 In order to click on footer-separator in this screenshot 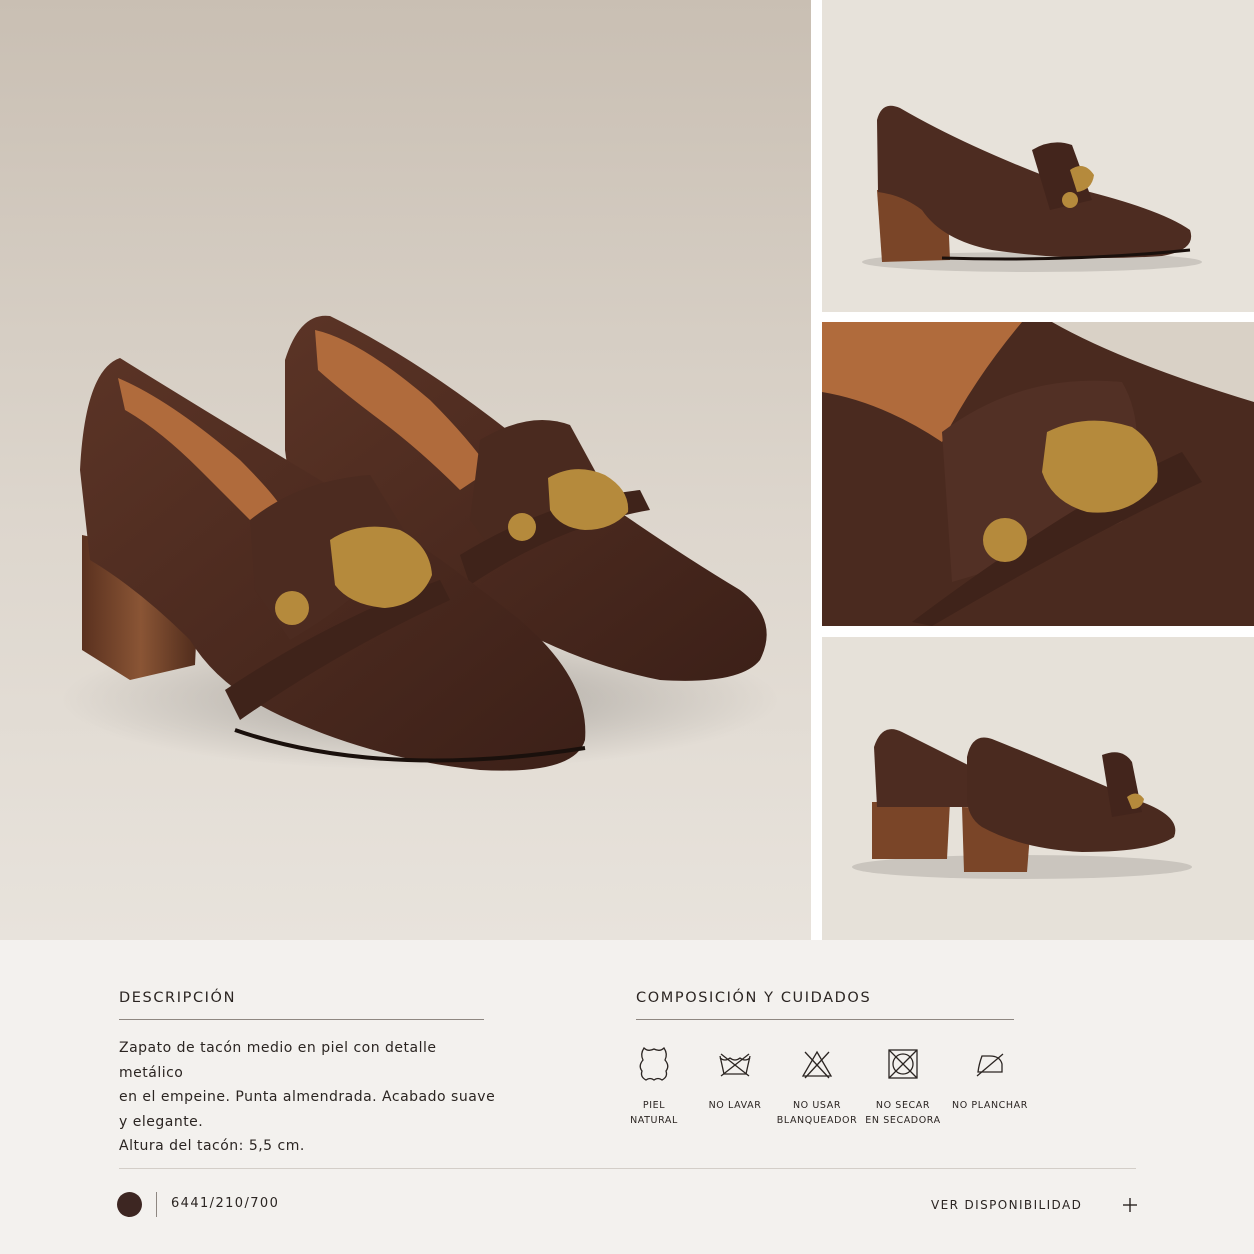, I will do `click(156, 1204)`.